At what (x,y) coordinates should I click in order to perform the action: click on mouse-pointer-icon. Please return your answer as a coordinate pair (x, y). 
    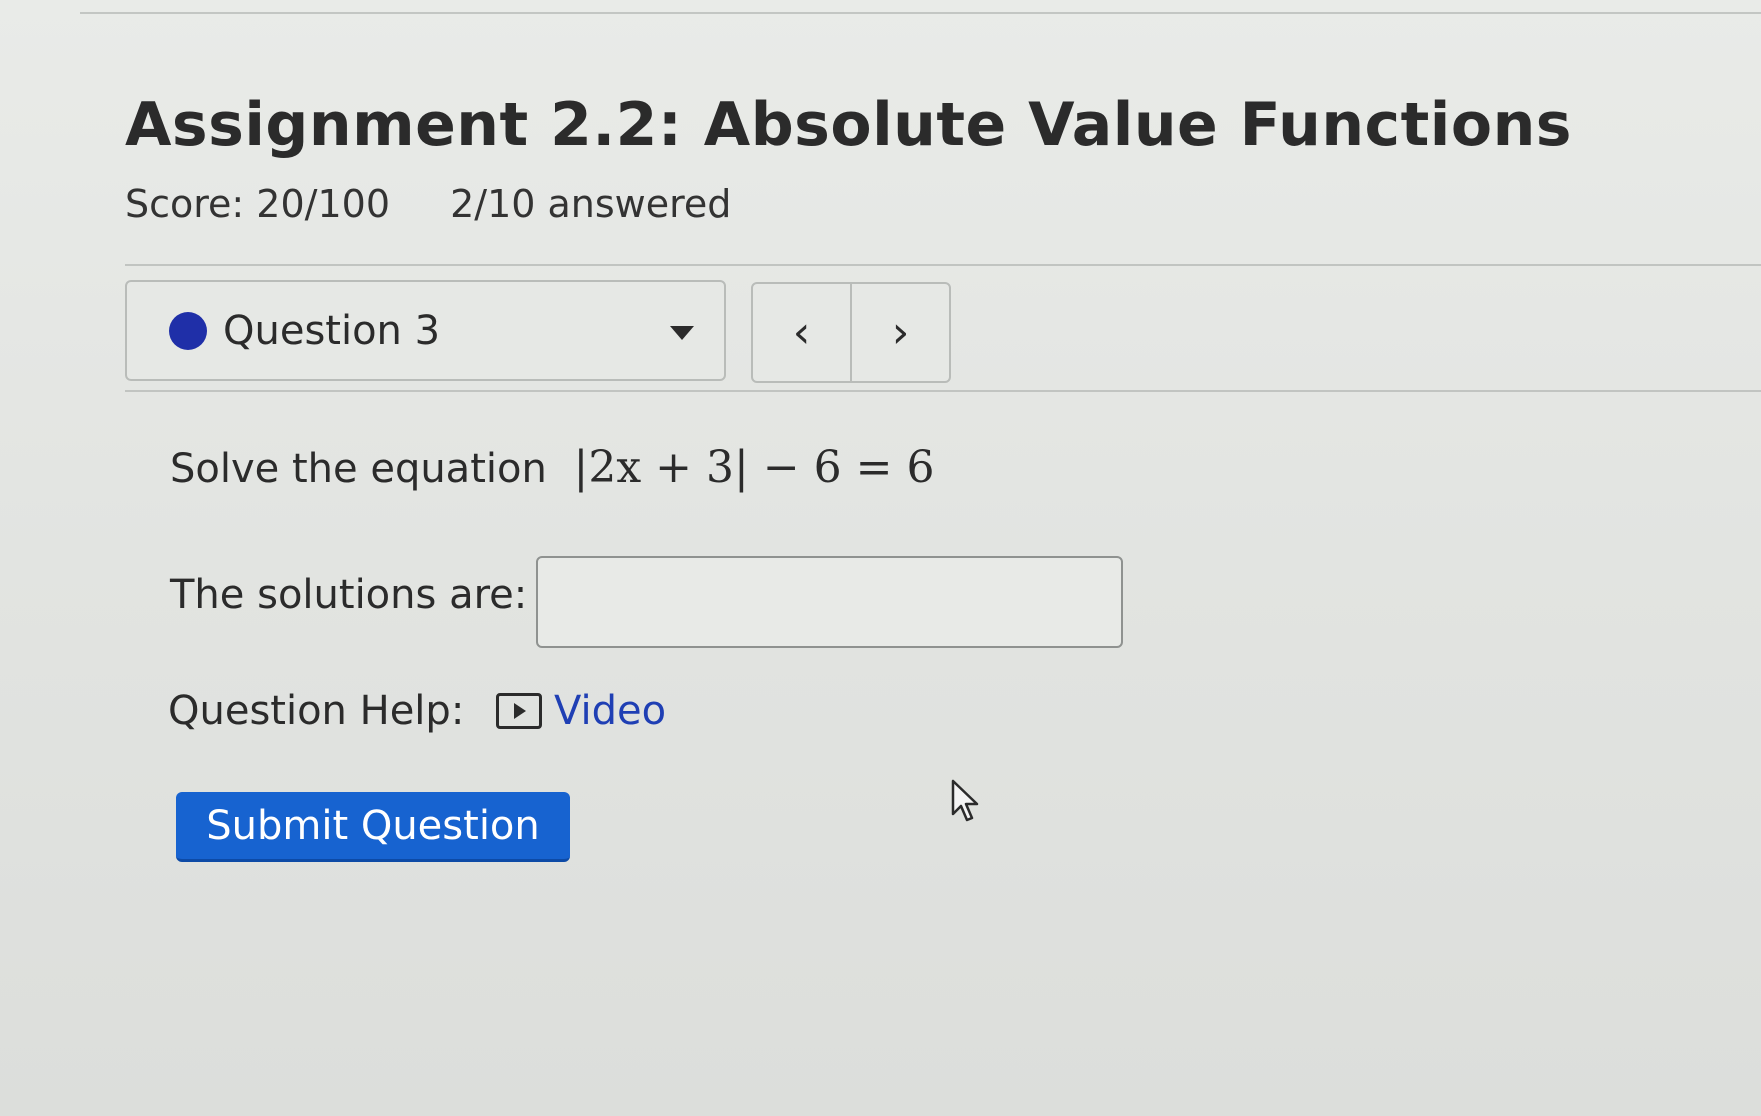
    Looking at the image, I should click on (965, 800).